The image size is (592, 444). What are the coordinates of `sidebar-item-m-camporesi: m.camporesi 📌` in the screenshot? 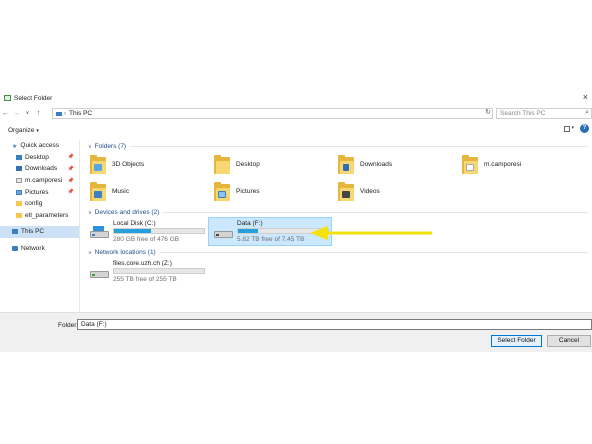 It's located at (39, 181).